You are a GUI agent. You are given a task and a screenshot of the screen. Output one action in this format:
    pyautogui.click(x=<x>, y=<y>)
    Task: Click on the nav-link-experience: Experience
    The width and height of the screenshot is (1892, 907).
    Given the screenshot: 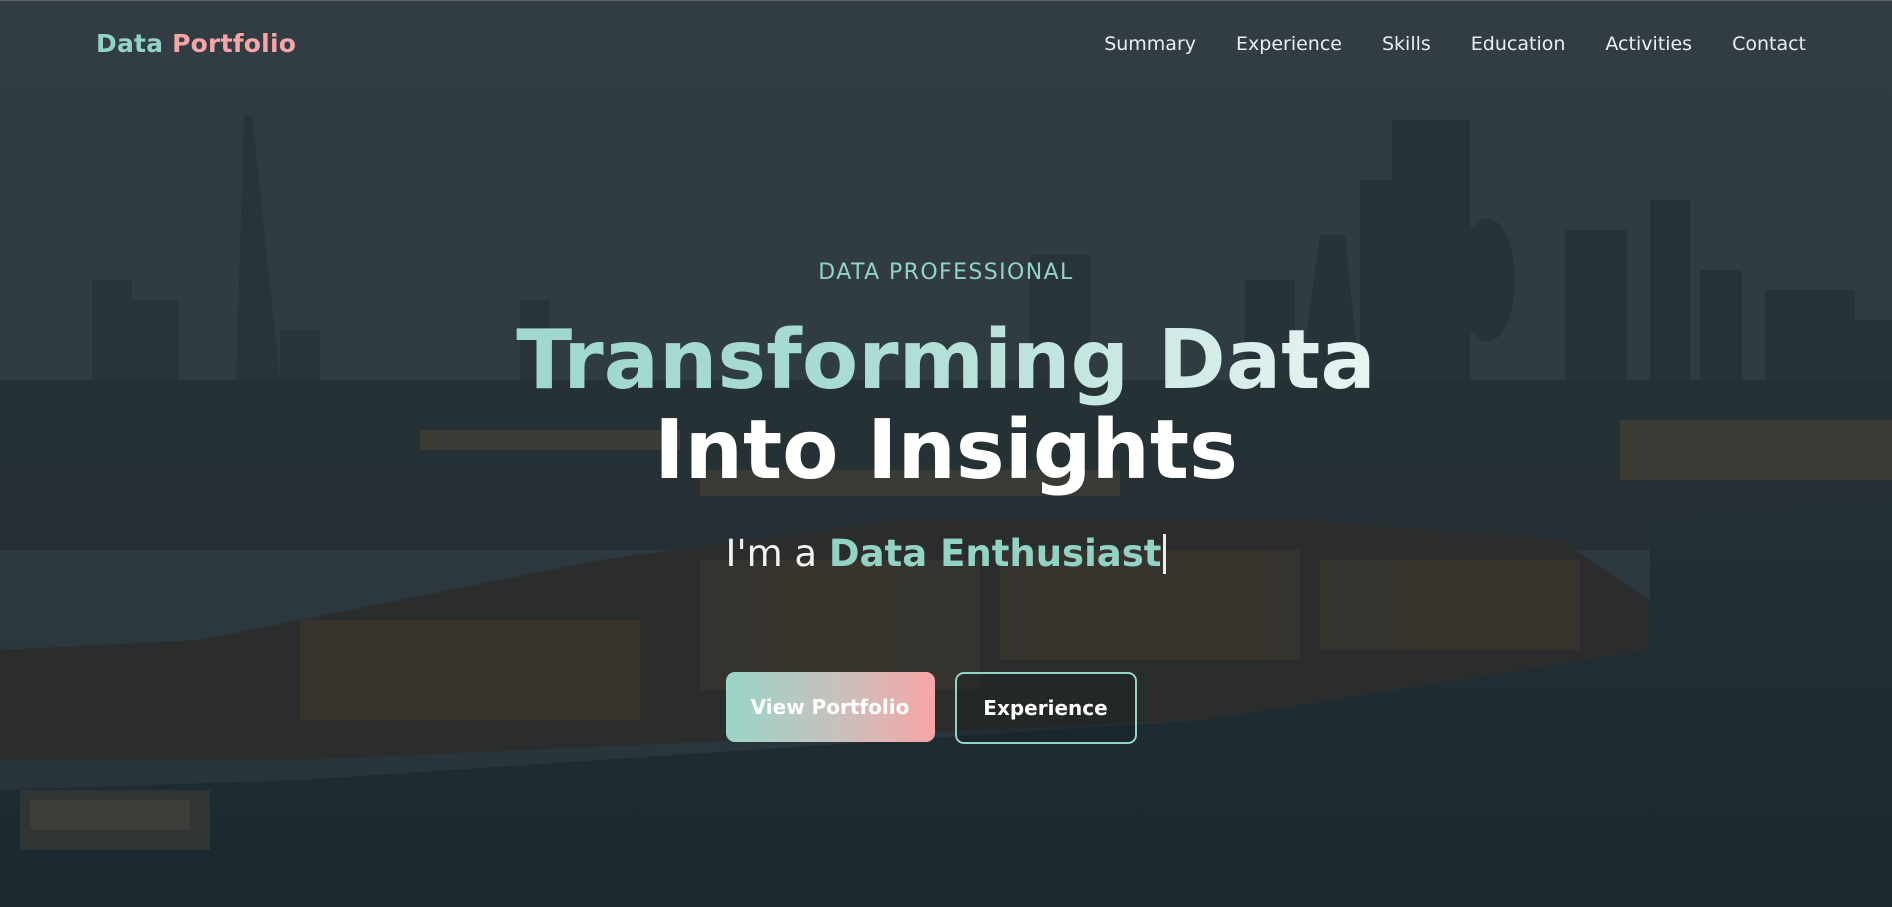 What is the action you would take?
    pyautogui.click(x=1289, y=44)
    